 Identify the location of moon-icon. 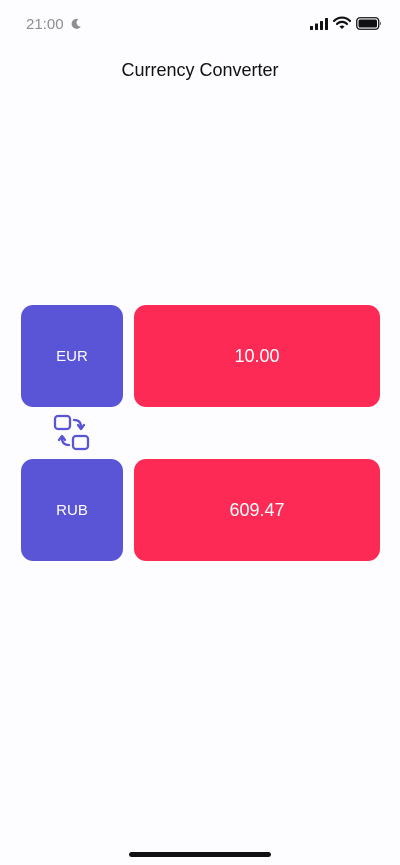
(76, 23).